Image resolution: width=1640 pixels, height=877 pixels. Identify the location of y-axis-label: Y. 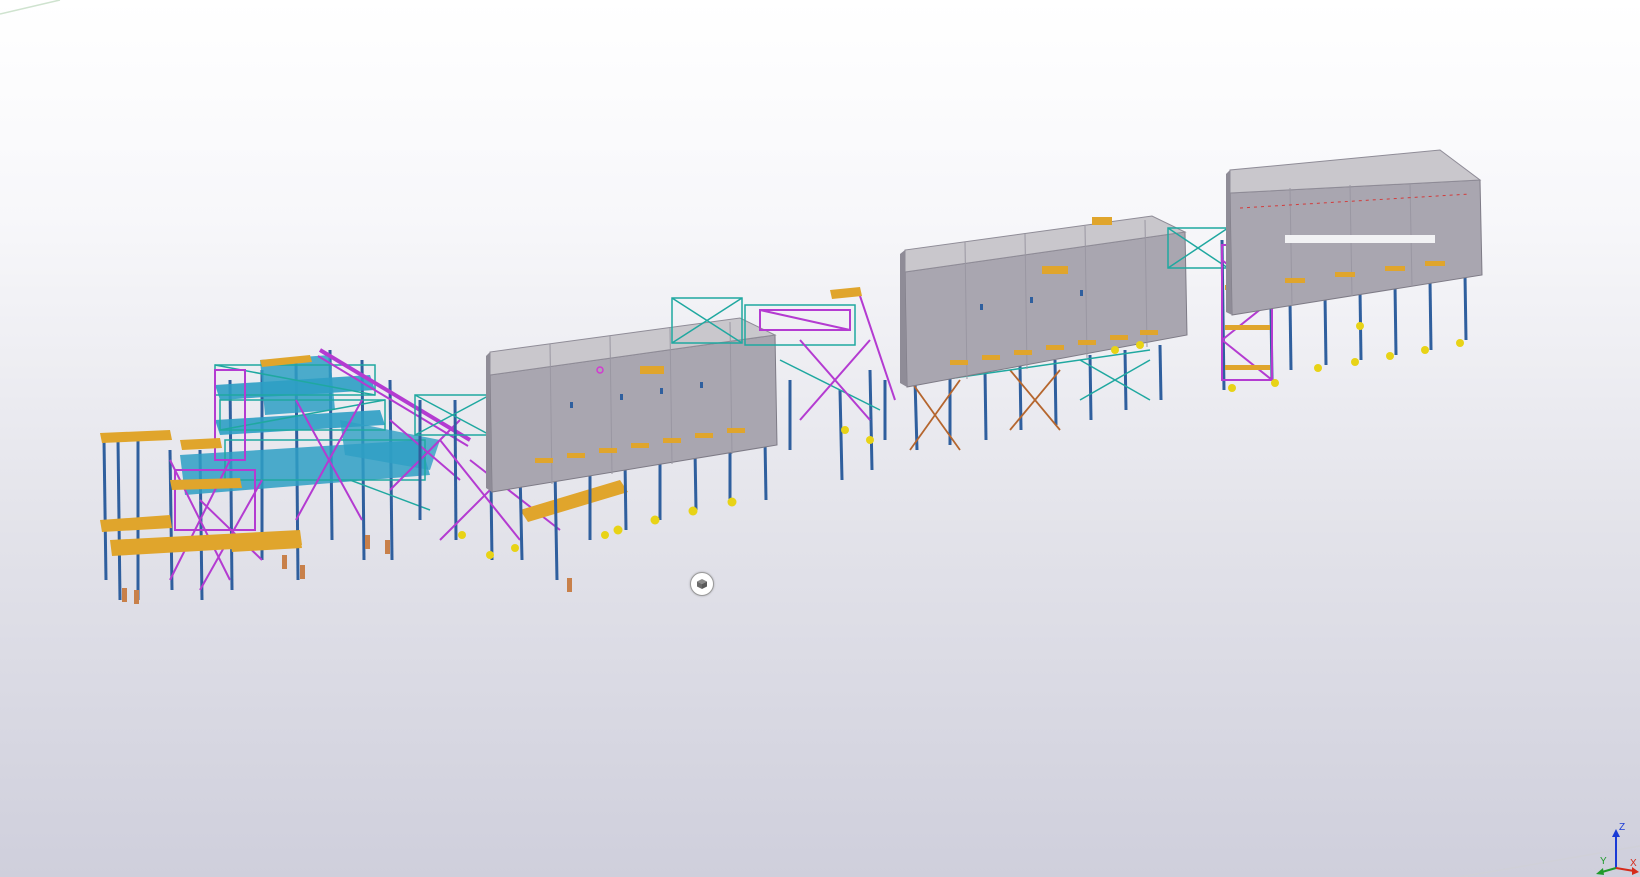
(1603, 861).